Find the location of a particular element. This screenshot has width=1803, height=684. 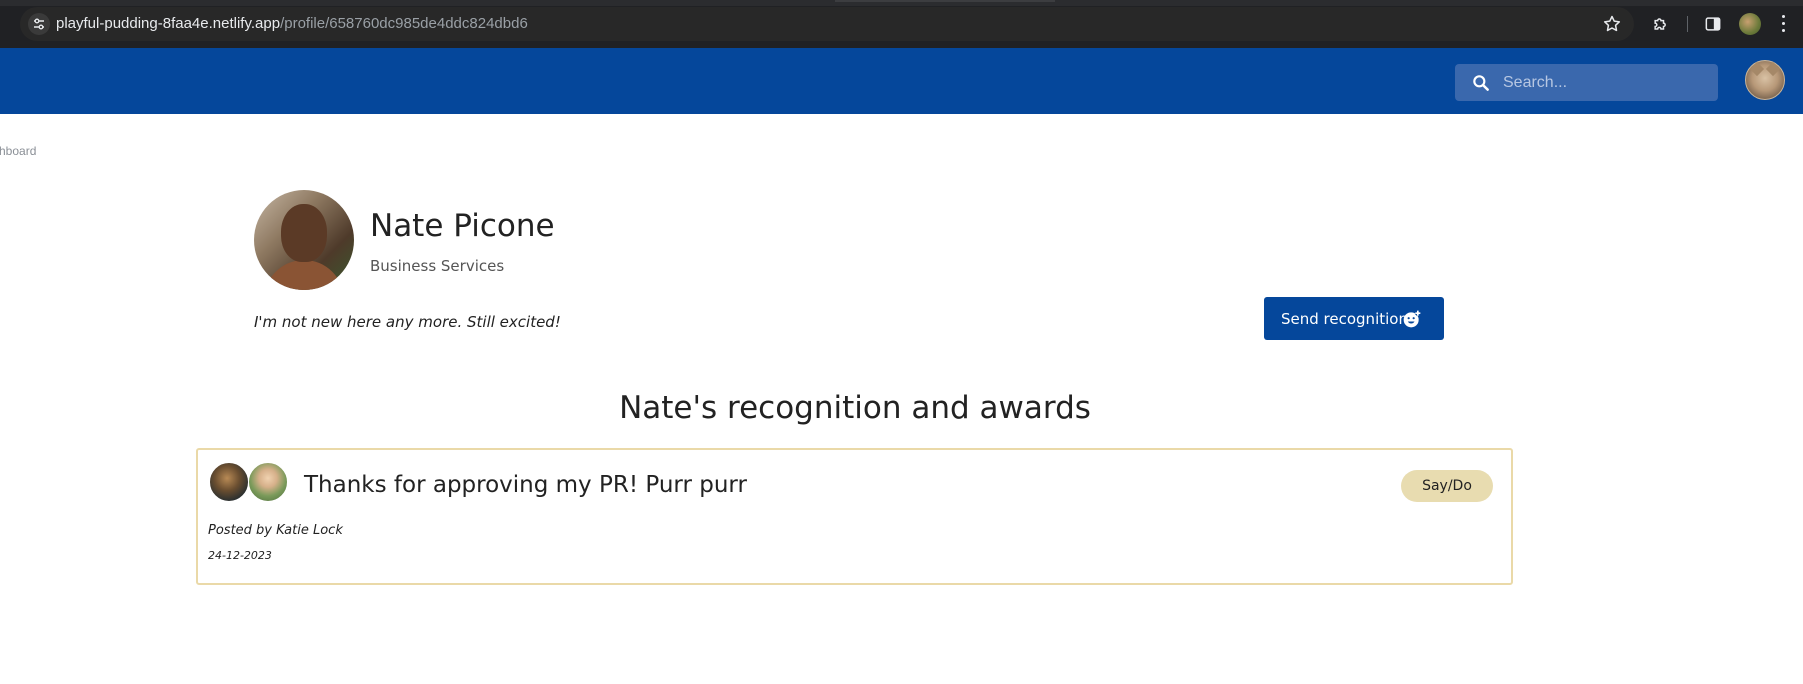

profile-photo is located at coordinates (304, 240).